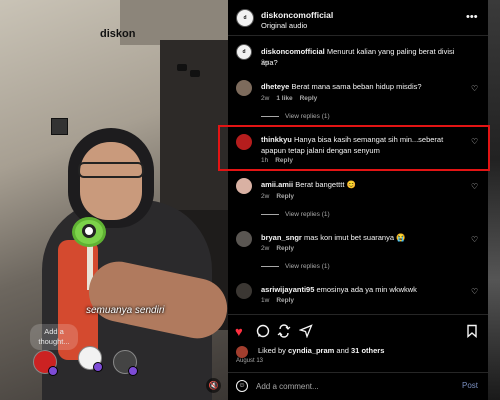 This screenshot has width=500, height=400. What do you see at coordinates (325, 184) in the screenshot?
I see `comment-text: Berat bangetttt 😊` at bounding box center [325, 184].